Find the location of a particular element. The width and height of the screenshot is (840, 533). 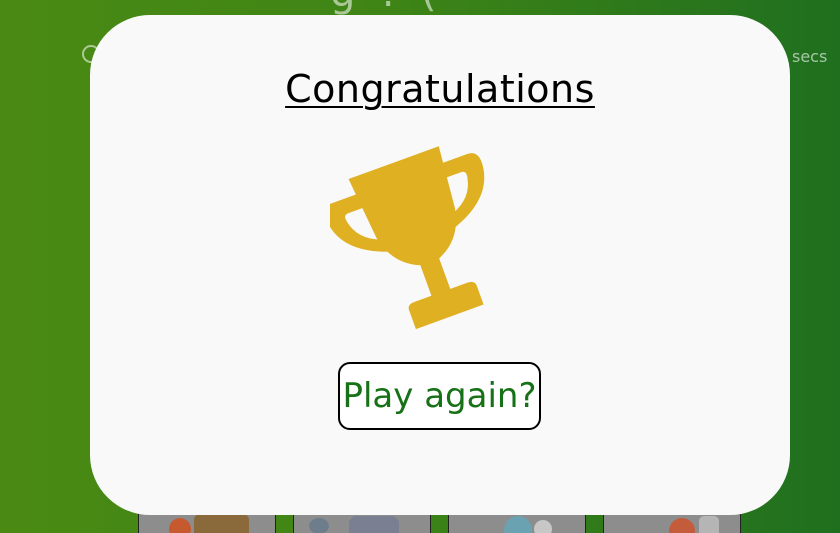

modal-title: Congratulations is located at coordinates (440, 89).